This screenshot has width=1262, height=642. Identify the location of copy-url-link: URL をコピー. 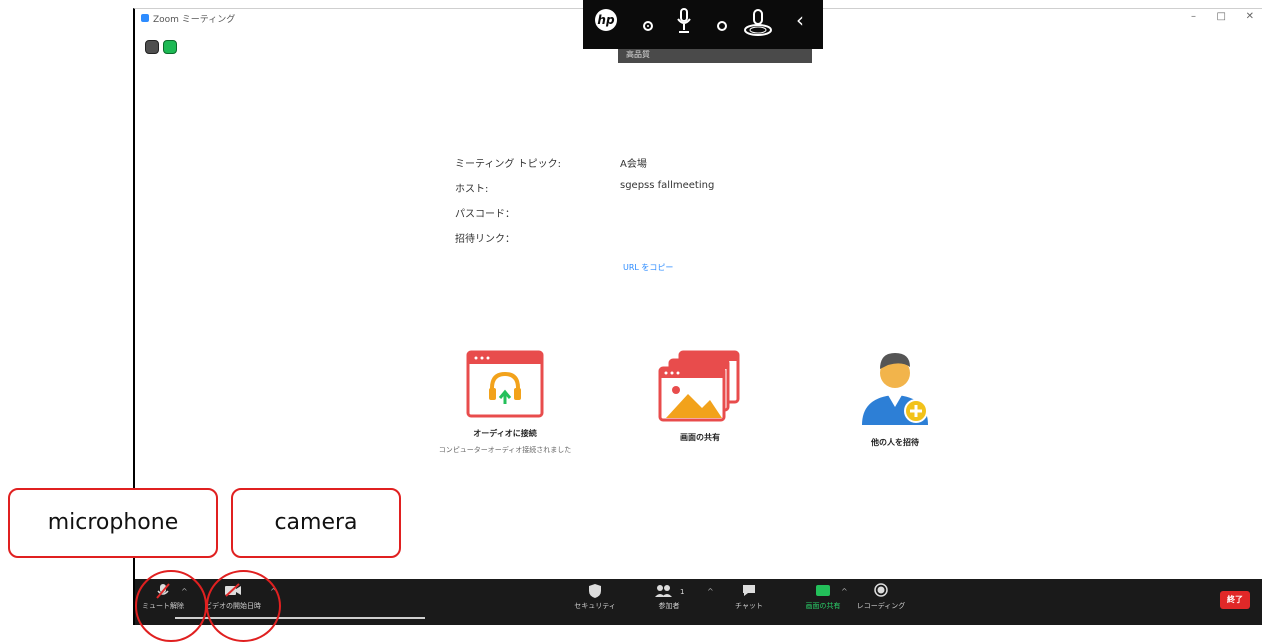
(648, 267).